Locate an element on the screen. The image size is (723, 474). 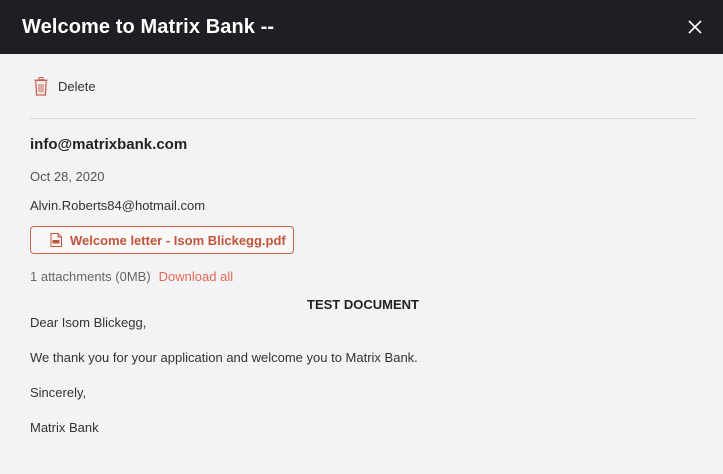
email-toolbar: Delete is located at coordinates (363, 86).